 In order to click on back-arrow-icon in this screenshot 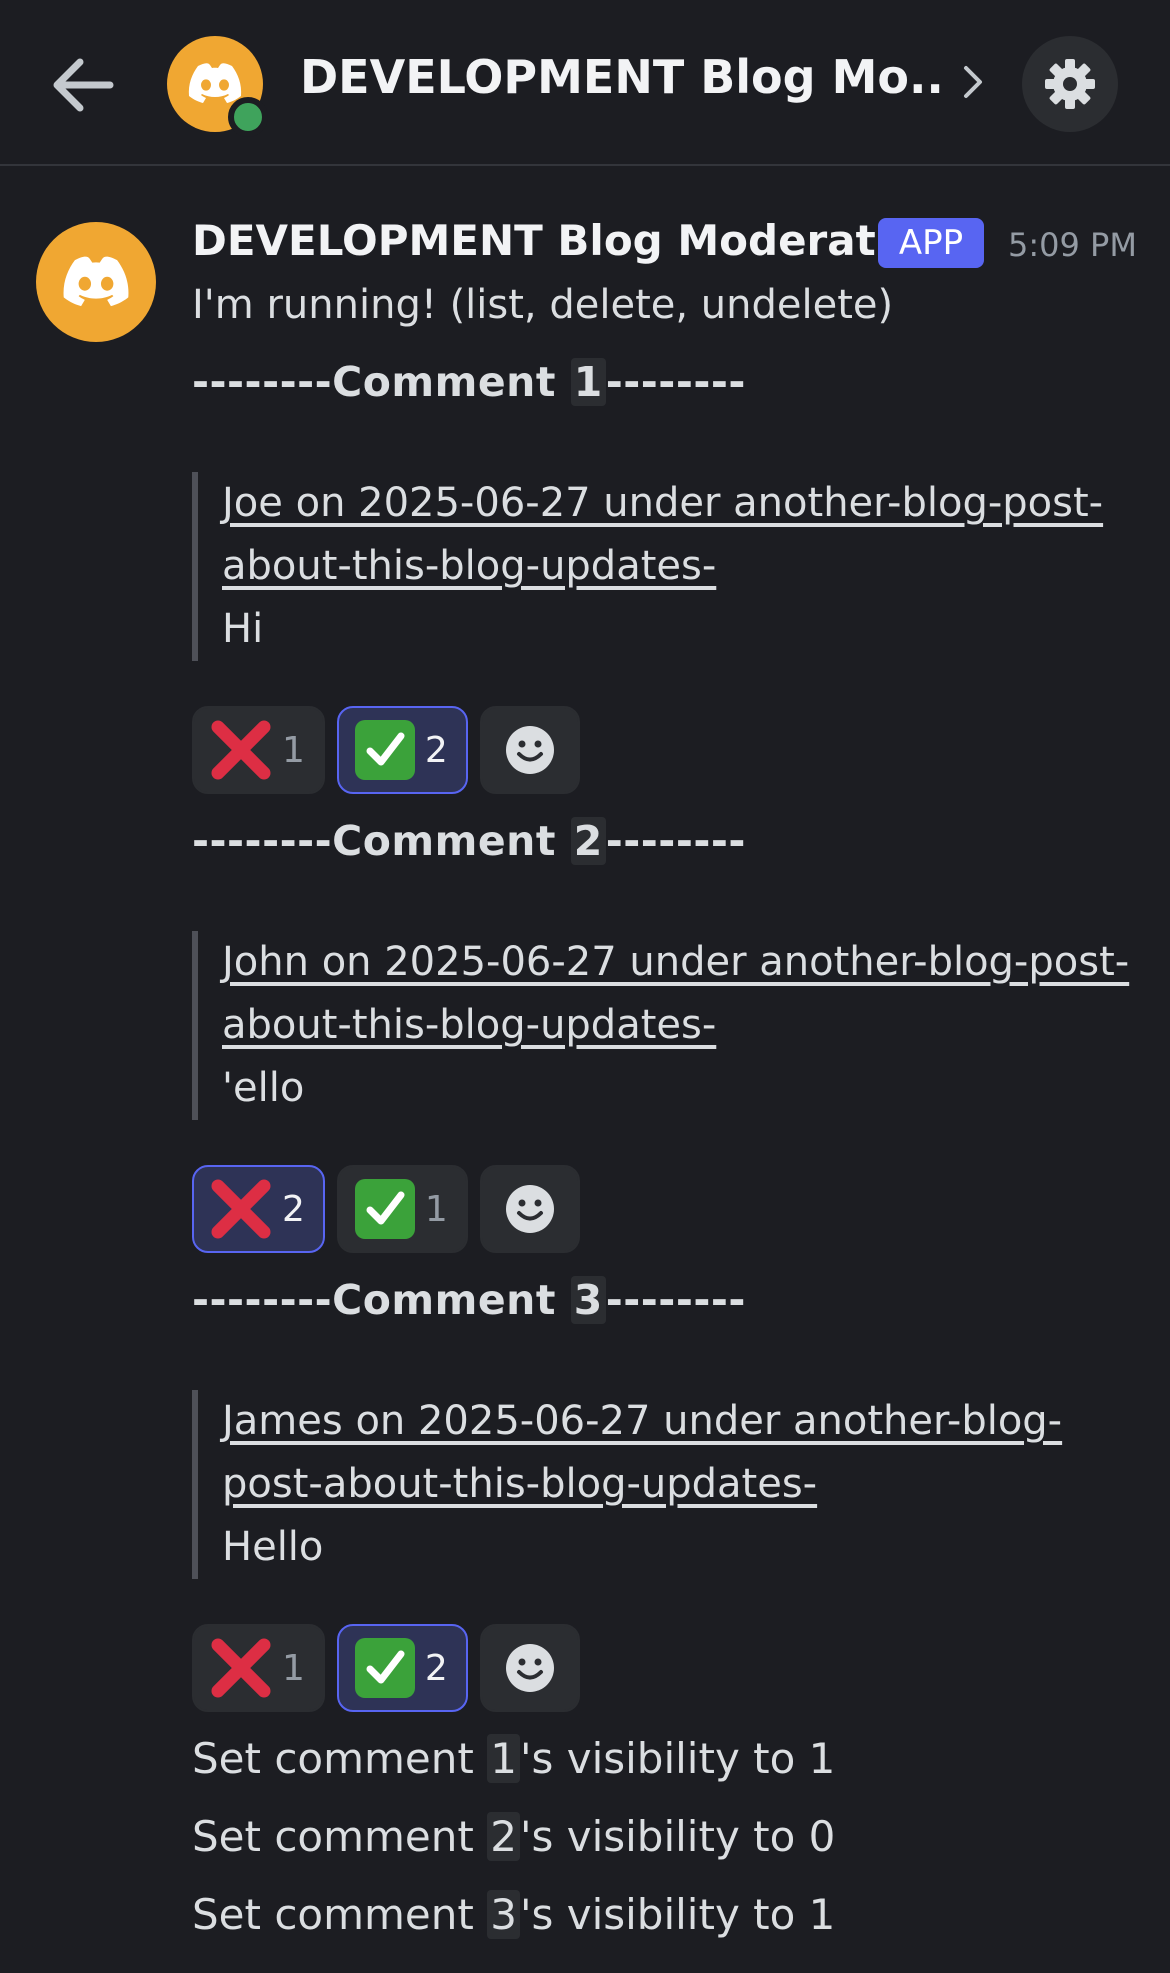, I will do `click(83, 85)`.